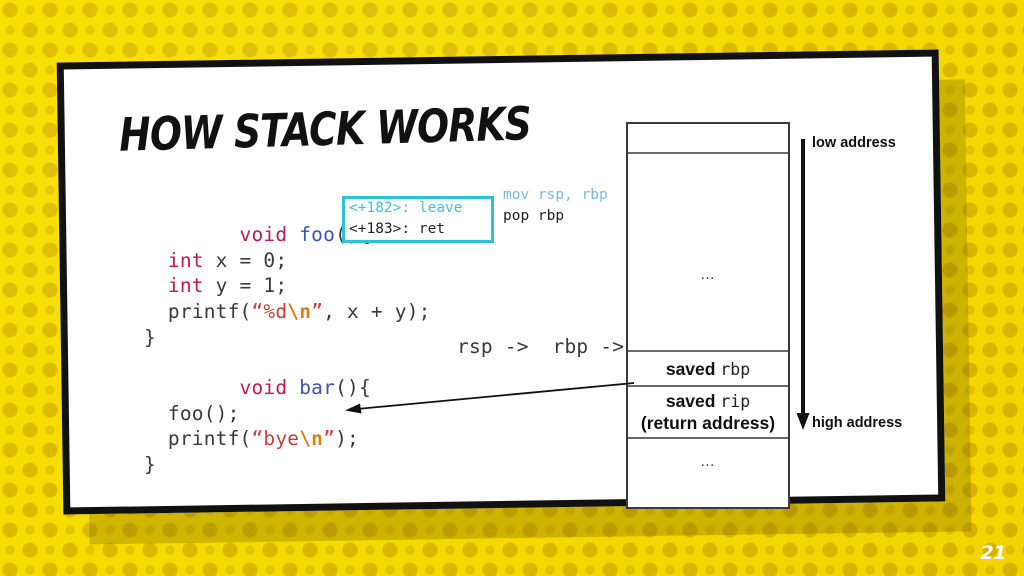  Describe the element at coordinates (251, 286) in the screenshot. I see `code-token: y = 1;` at that location.